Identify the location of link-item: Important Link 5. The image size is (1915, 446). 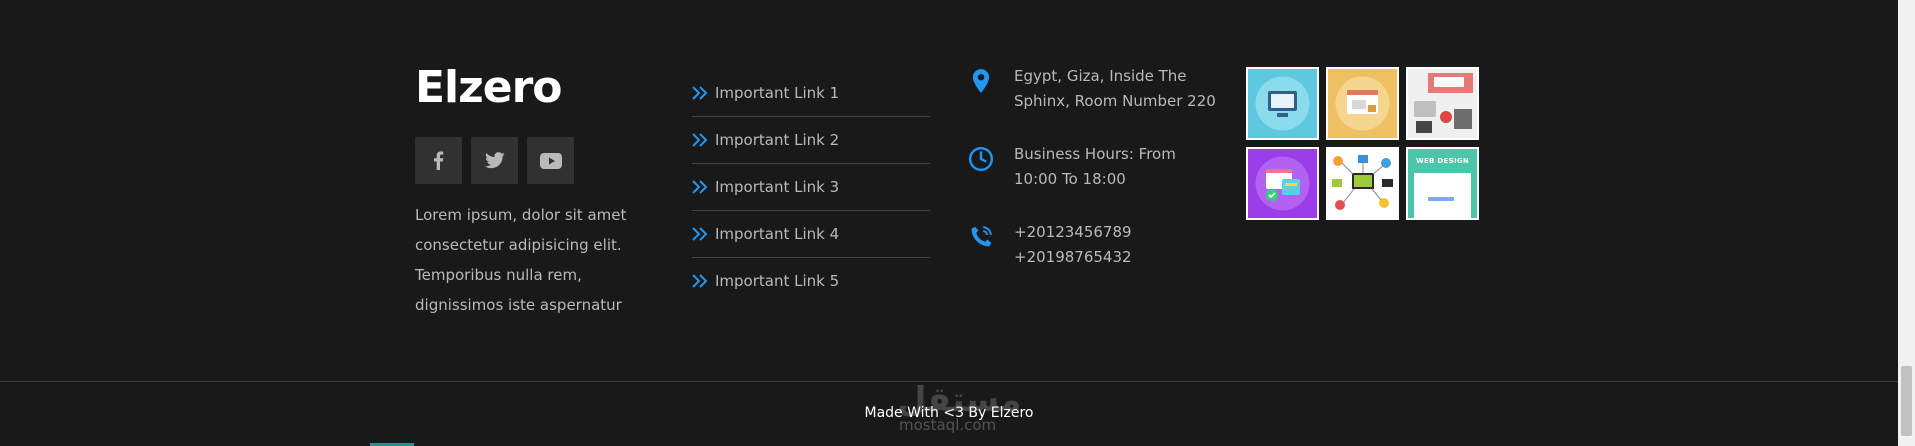
(811, 281).